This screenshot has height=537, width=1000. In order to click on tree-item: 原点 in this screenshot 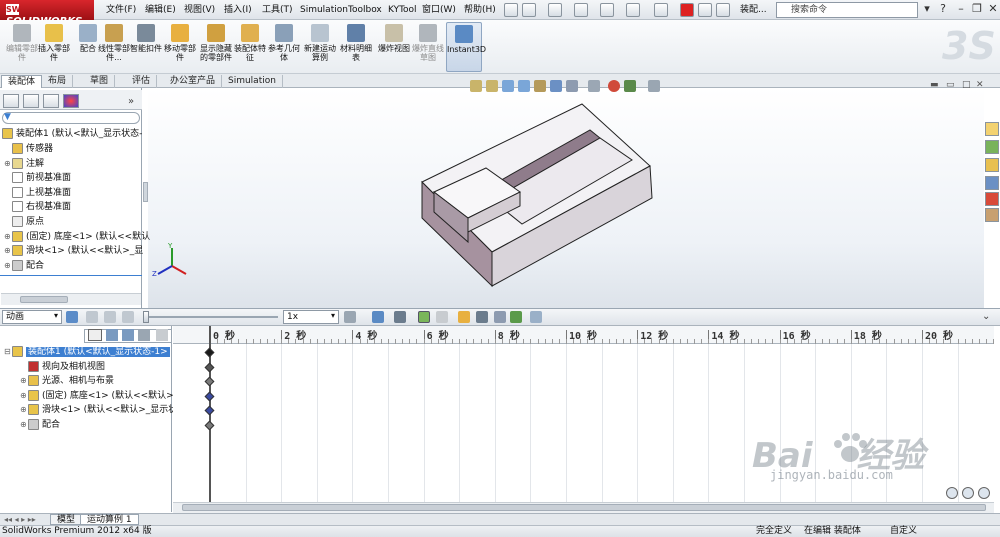, I will do `click(28, 222)`.